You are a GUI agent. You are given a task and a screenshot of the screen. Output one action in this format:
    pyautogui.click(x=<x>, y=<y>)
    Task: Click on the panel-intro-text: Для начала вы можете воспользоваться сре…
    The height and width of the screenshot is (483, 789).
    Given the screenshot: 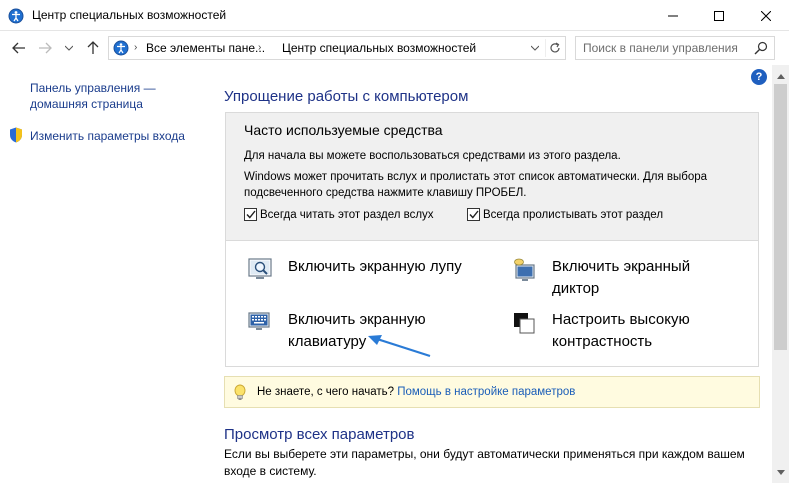 What is the action you would take?
    pyautogui.click(x=432, y=156)
    